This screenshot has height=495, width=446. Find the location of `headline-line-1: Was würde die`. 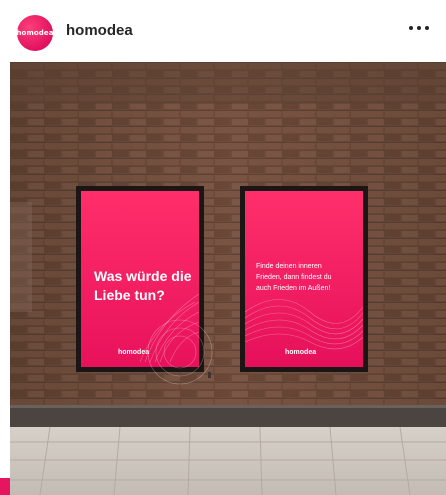

headline-line-1: Was würde die is located at coordinates (143, 276).